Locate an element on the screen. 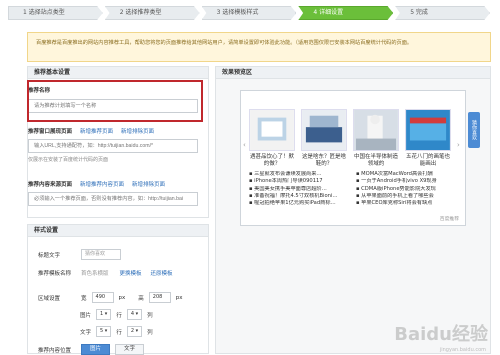  thumb-item: 五花八门的画笔也能画出 is located at coordinates (428, 138).